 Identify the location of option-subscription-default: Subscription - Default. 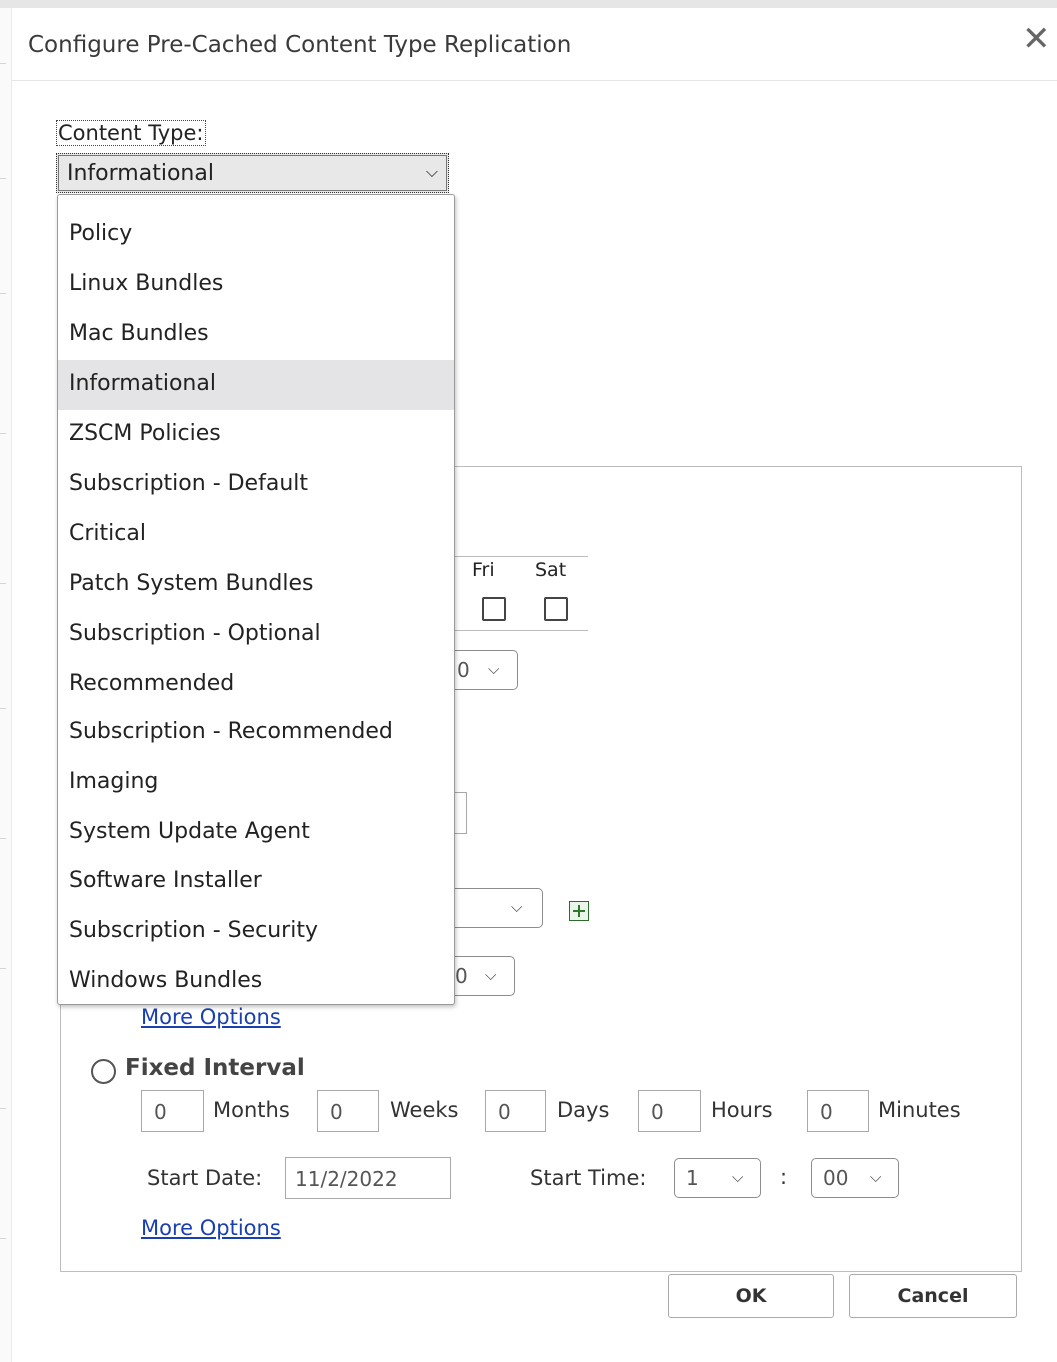
(256, 485).